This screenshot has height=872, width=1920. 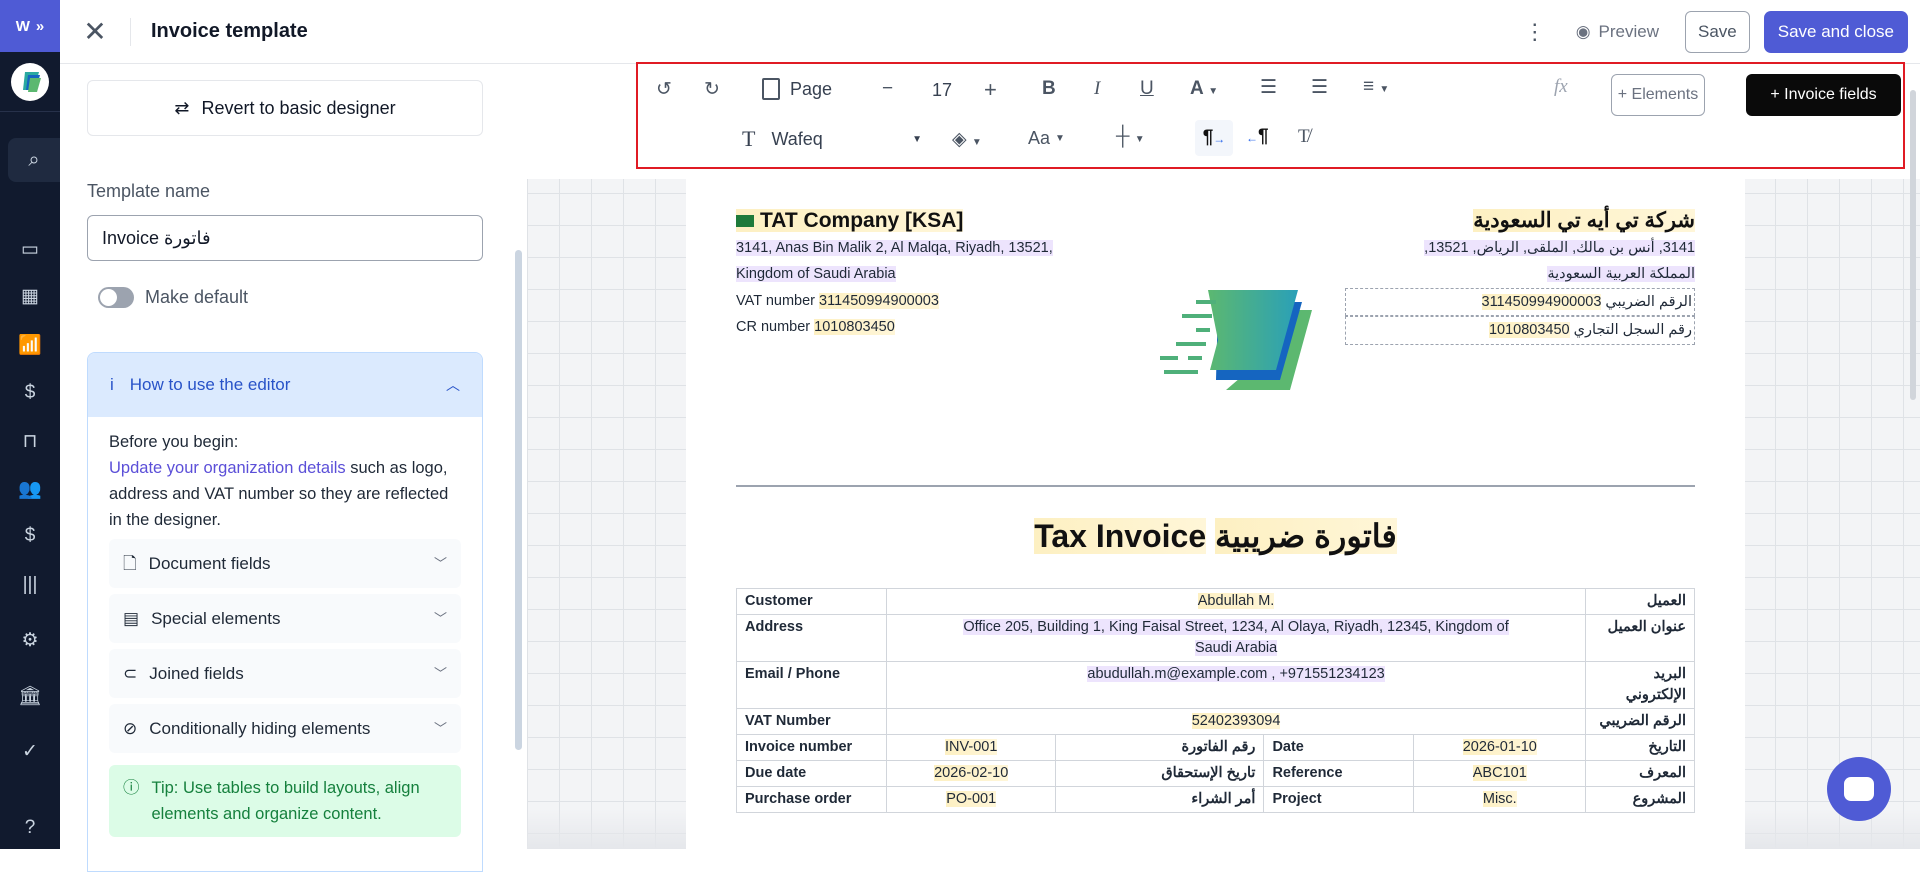 I want to click on rtl-direction-icon: ←¶, so click(x=1257, y=137).